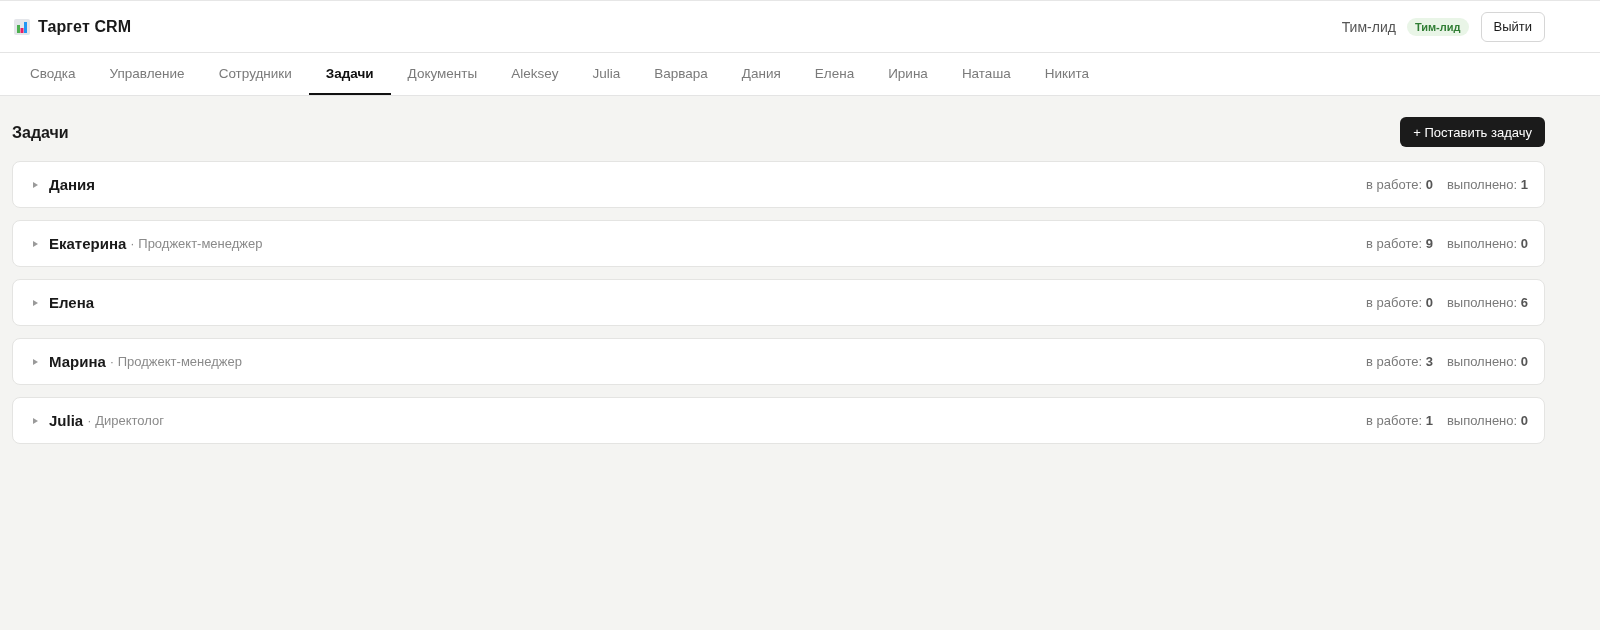 This screenshot has width=1600, height=630. Describe the element at coordinates (1066, 74) in the screenshot. I see `tab: Никита` at that location.